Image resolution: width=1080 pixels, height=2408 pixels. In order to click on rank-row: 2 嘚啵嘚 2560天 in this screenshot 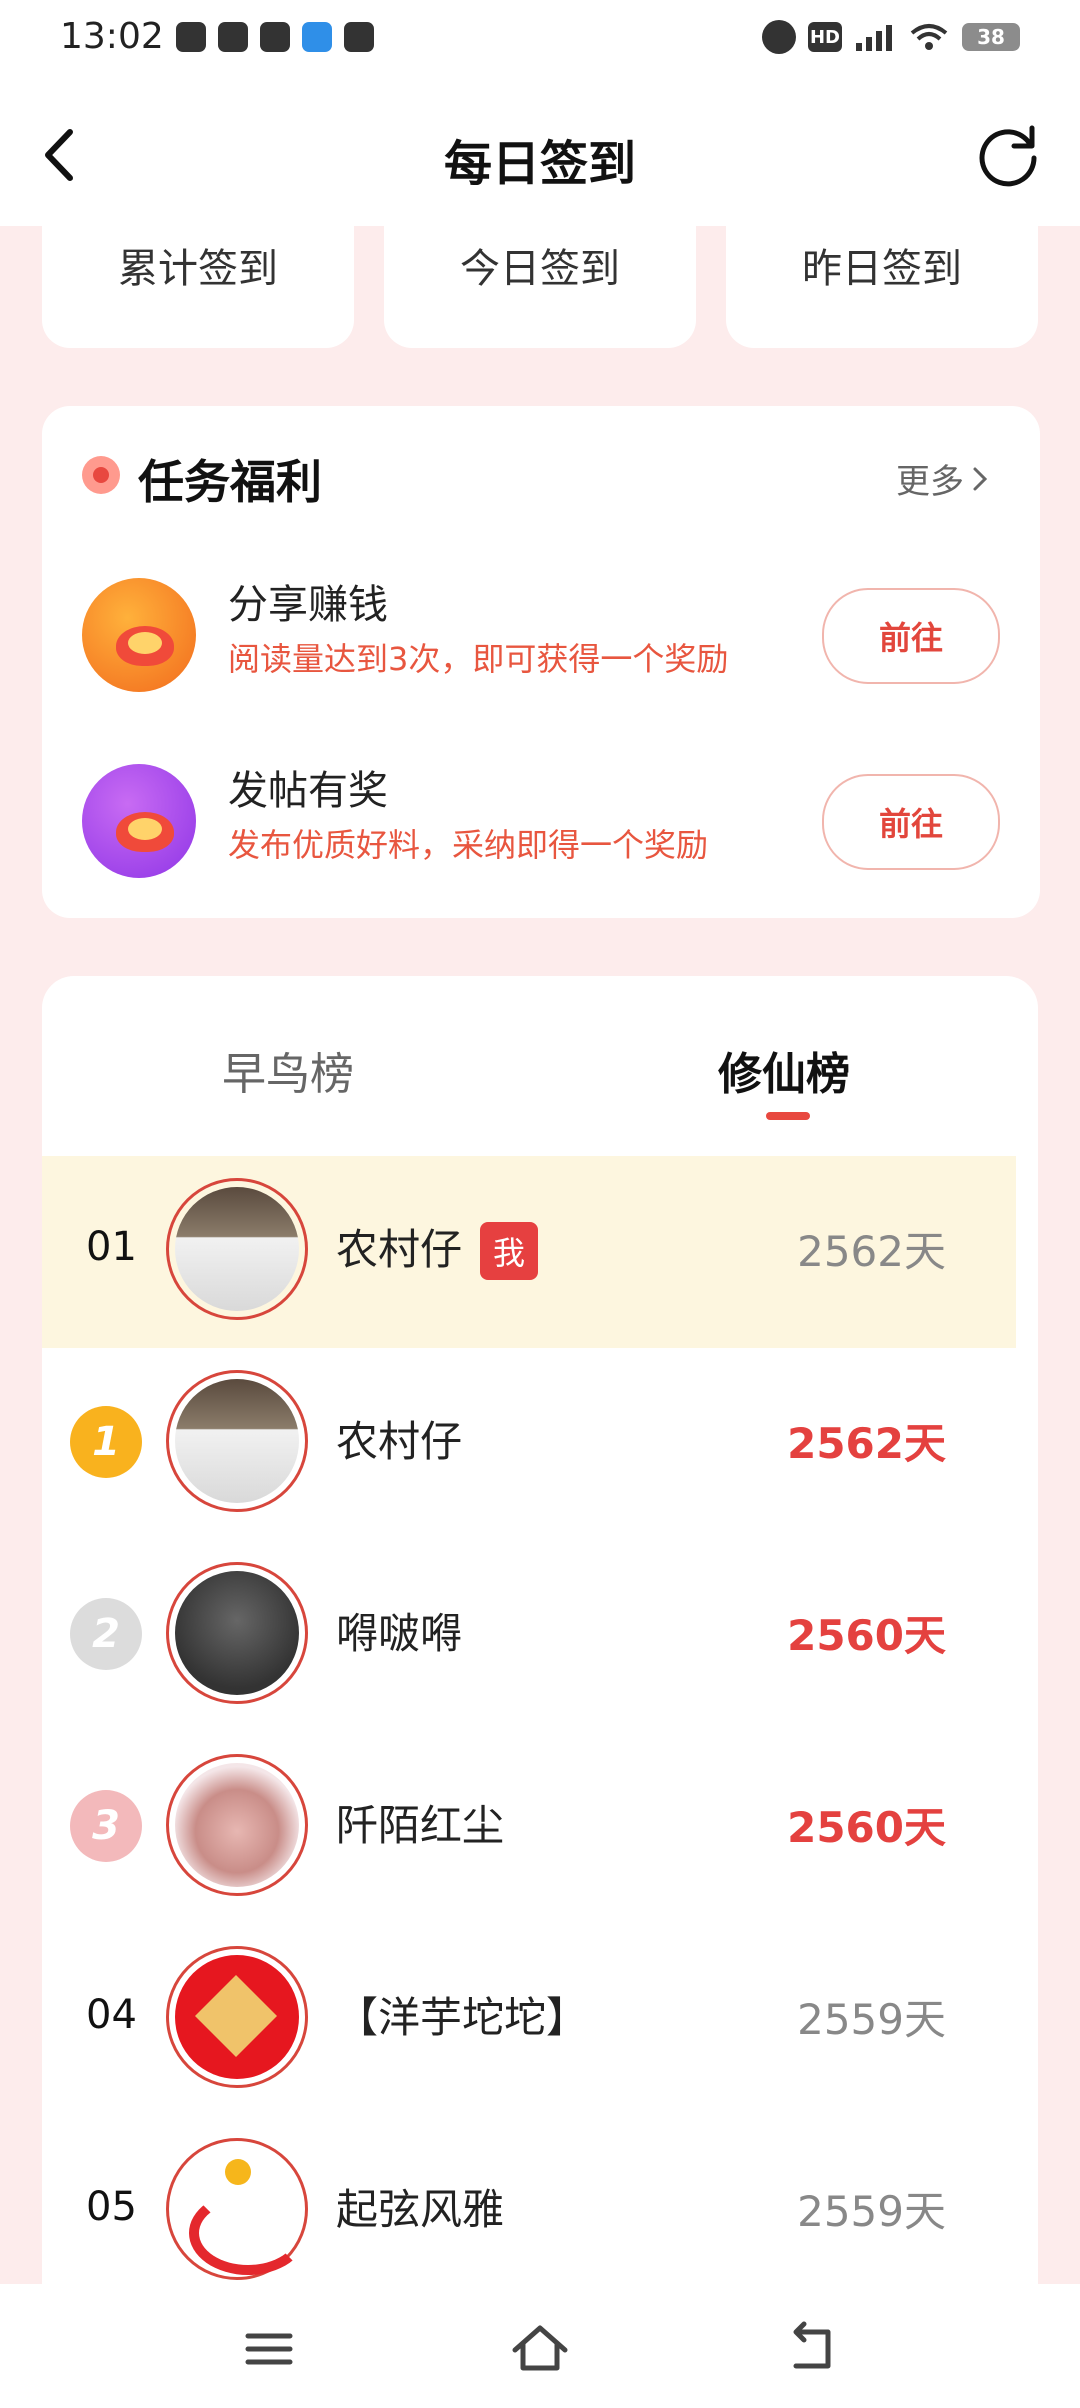, I will do `click(529, 1636)`.